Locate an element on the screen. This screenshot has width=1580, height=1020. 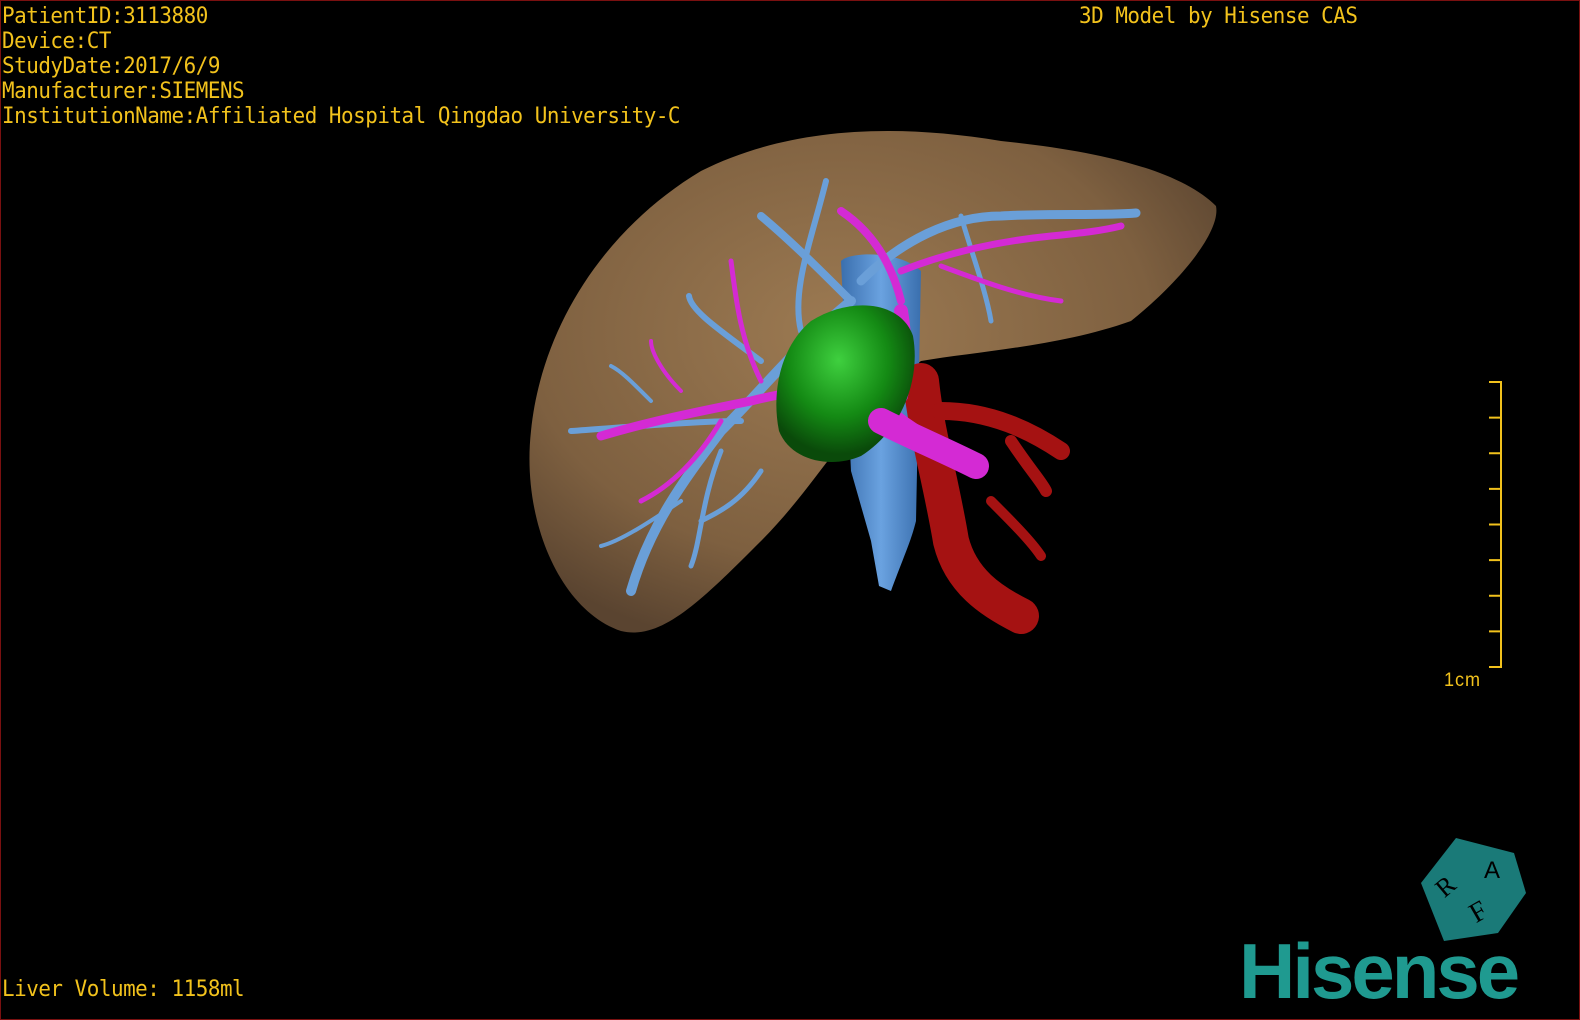
study-date: StudyDate:2017/6/9 is located at coordinates (111, 66).